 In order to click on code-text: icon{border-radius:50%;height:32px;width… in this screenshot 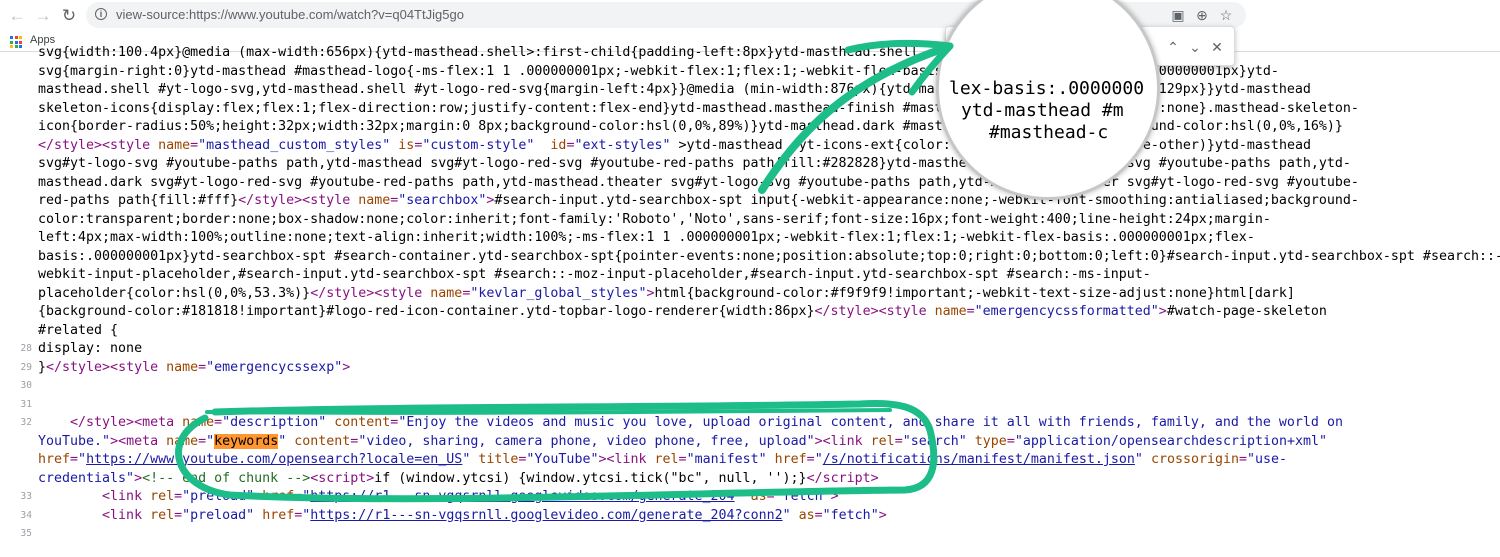, I will do `click(690, 126)`.